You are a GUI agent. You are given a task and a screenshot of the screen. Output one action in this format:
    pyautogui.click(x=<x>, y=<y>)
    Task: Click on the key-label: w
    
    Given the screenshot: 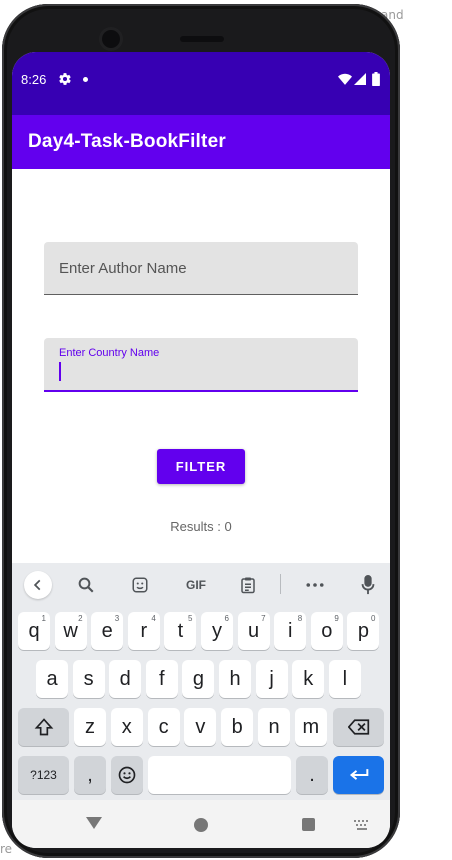 What is the action you would take?
    pyautogui.click(x=70, y=630)
    